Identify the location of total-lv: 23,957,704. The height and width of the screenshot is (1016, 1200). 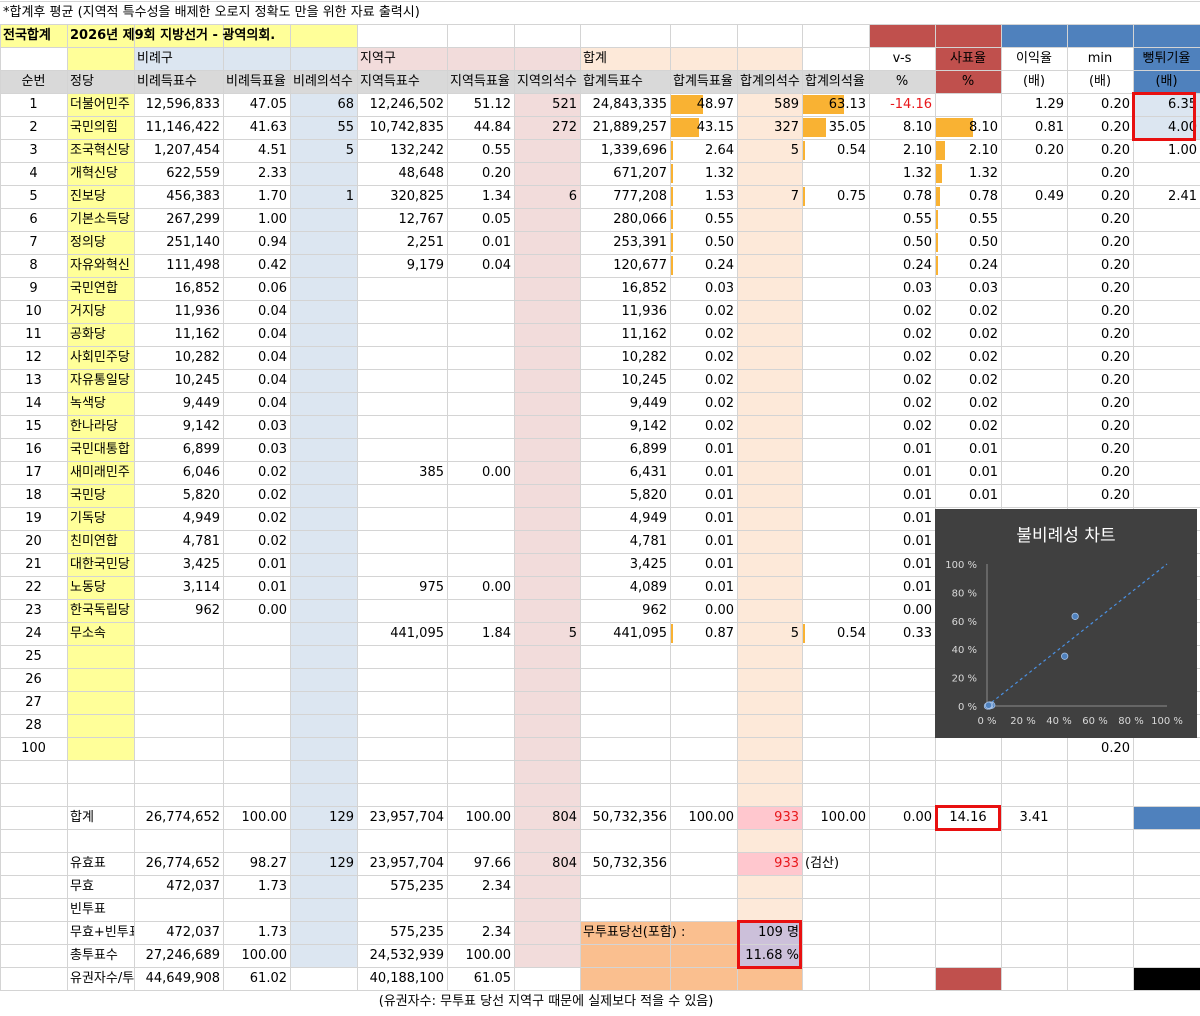
(402, 817).